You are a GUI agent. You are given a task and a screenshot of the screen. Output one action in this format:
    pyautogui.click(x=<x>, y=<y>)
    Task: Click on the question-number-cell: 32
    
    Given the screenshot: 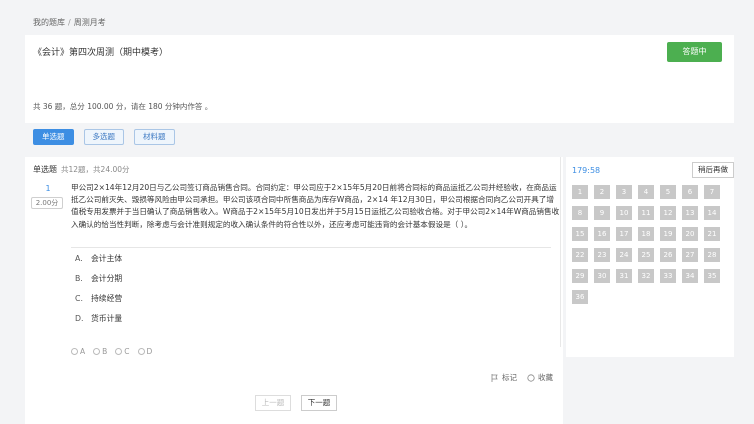 What is the action you would take?
    pyautogui.click(x=646, y=276)
    